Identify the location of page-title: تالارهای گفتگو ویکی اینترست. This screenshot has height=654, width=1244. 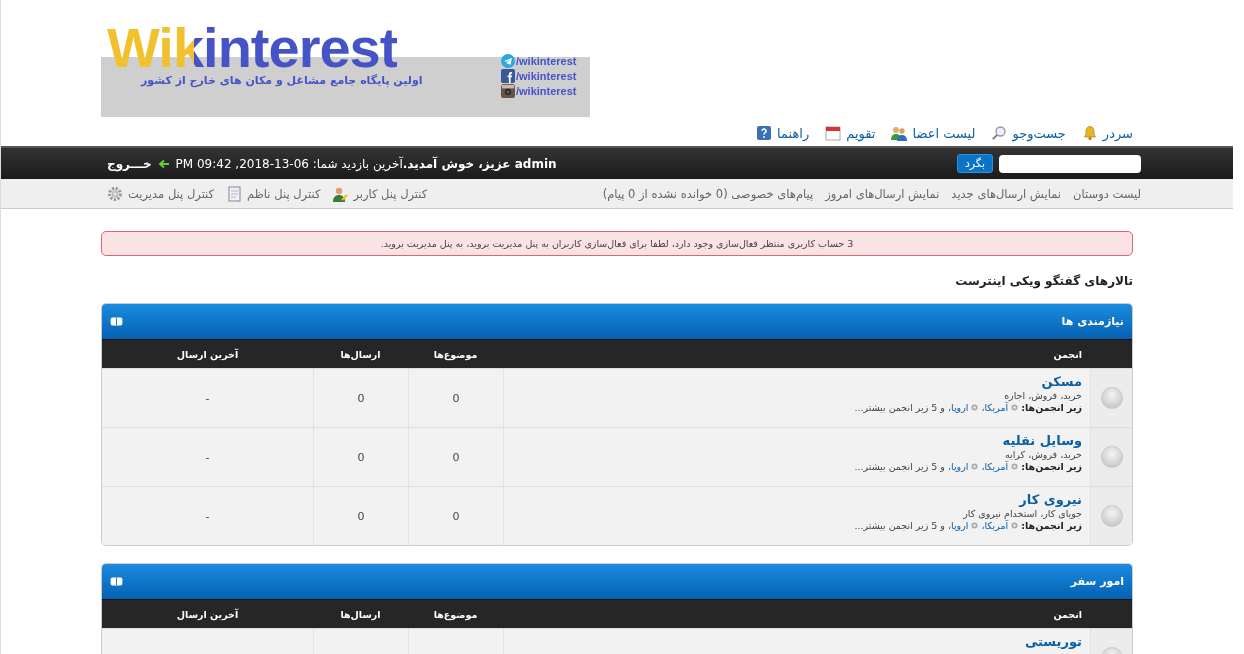
(1043, 281).